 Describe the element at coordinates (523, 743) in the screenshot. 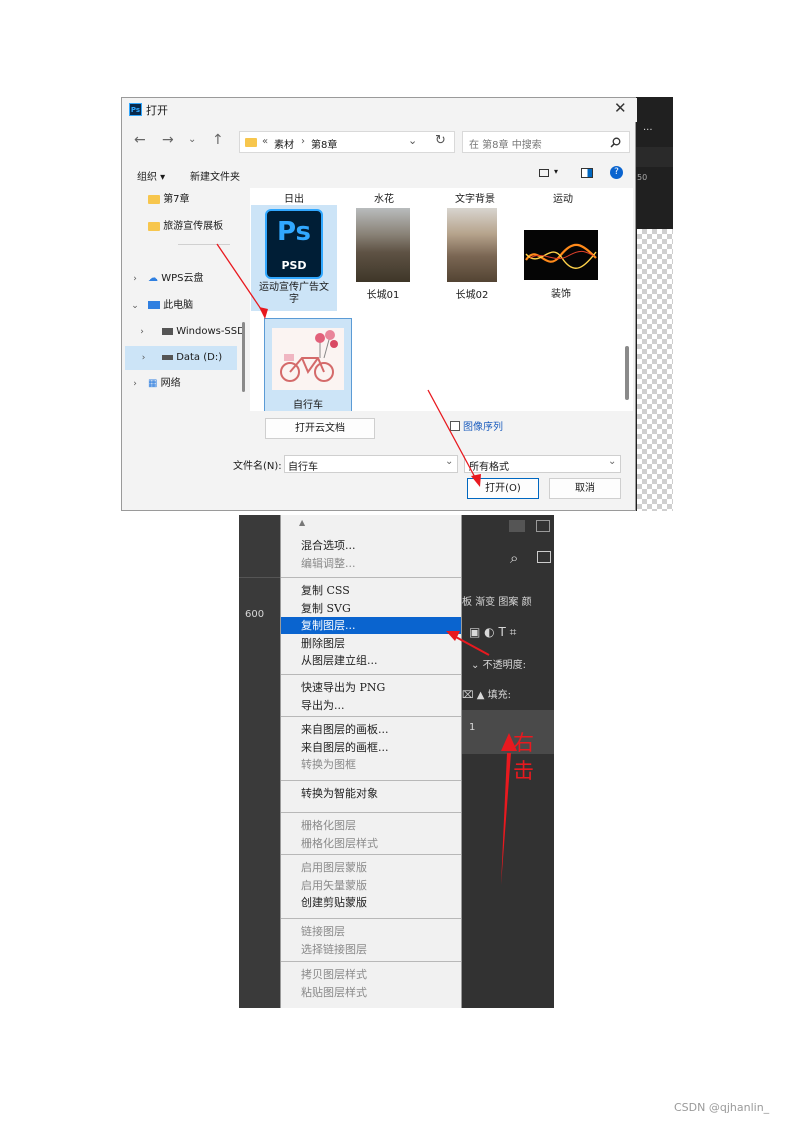

I see `annotation-text: 右` at that location.